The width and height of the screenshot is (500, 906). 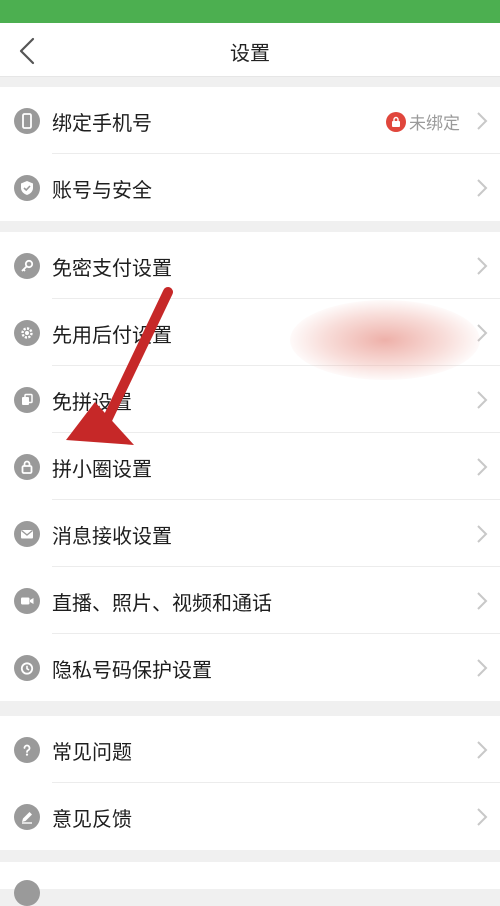 I want to click on row-label: 隐私号码保护设置, so click(x=132, y=670).